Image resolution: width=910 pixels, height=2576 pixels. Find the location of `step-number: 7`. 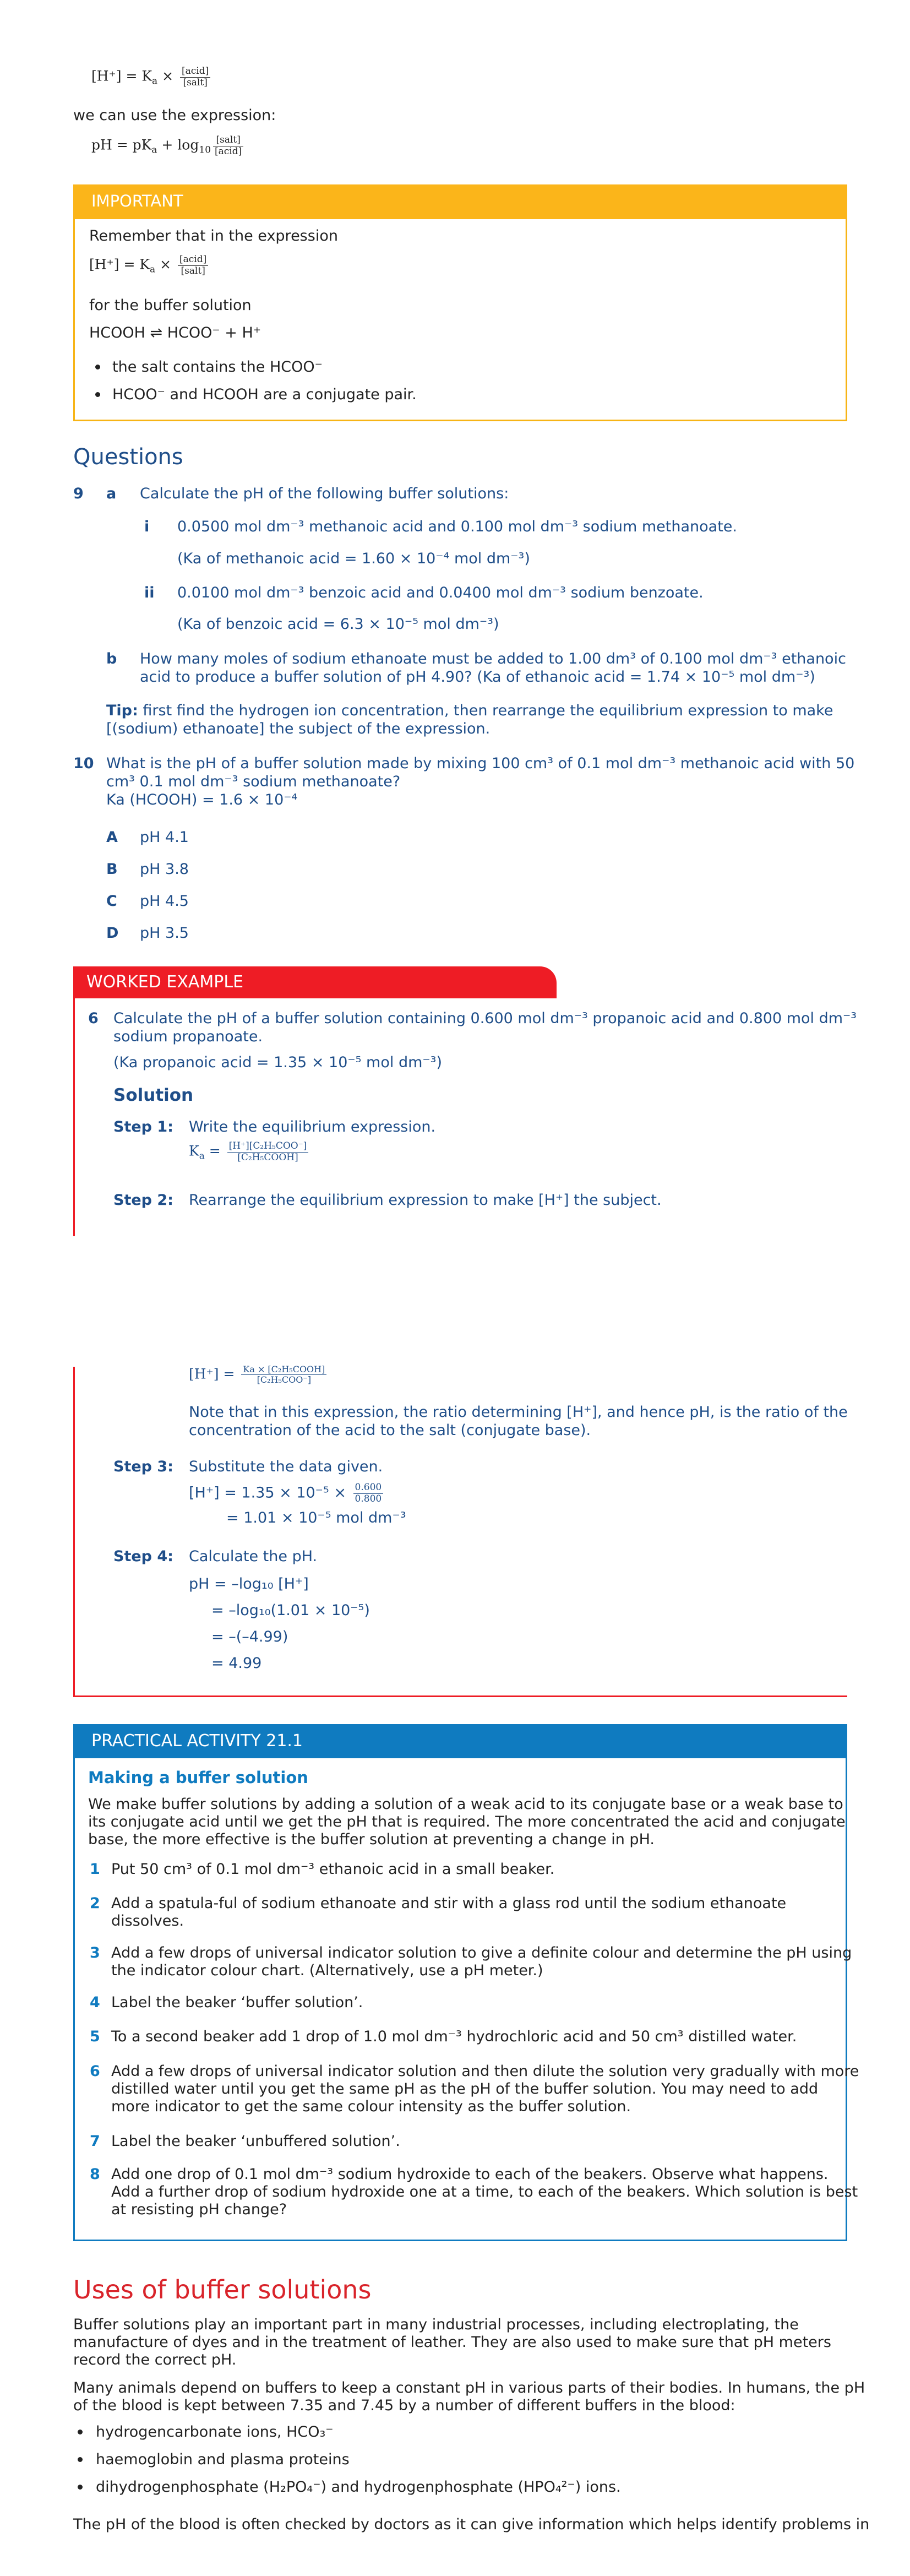

step-number: 7 is located at coordinates (95, 2142).